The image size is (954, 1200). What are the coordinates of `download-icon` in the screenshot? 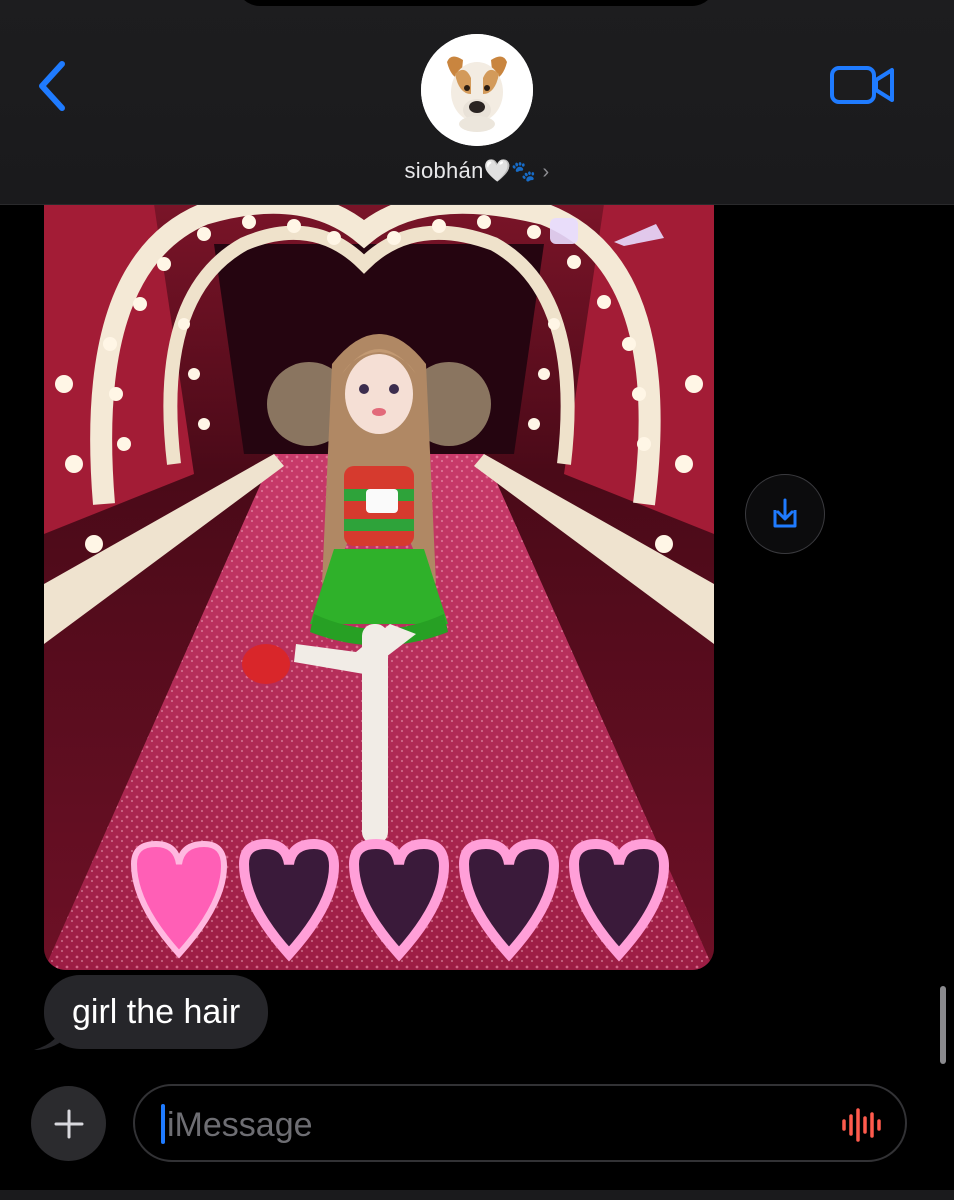 It's located at (785, 513).